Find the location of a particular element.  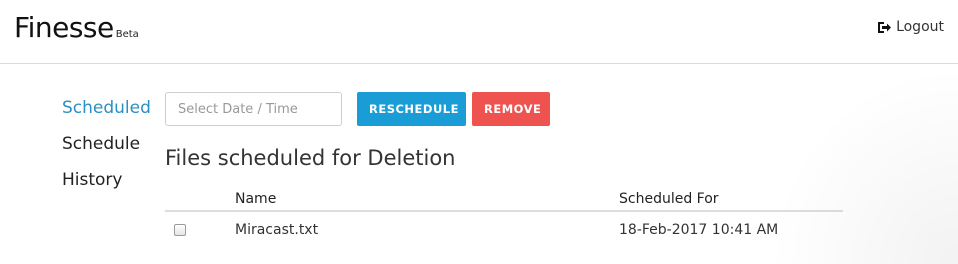

logout-button: Logout is located at coordinates (910, 27).